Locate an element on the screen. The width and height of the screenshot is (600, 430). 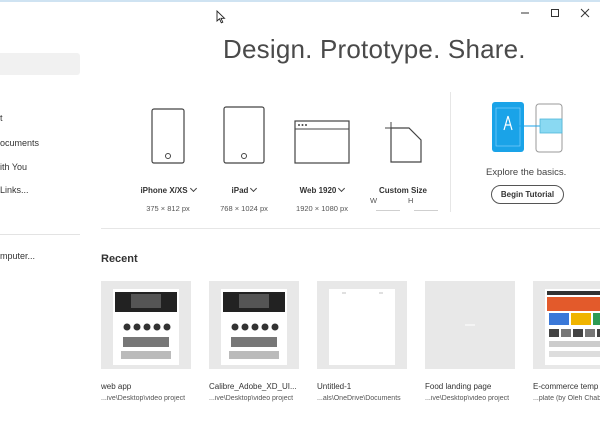
recent-file-card: web app ...ive\Desktop\video project is located at coordinates (147, 341).